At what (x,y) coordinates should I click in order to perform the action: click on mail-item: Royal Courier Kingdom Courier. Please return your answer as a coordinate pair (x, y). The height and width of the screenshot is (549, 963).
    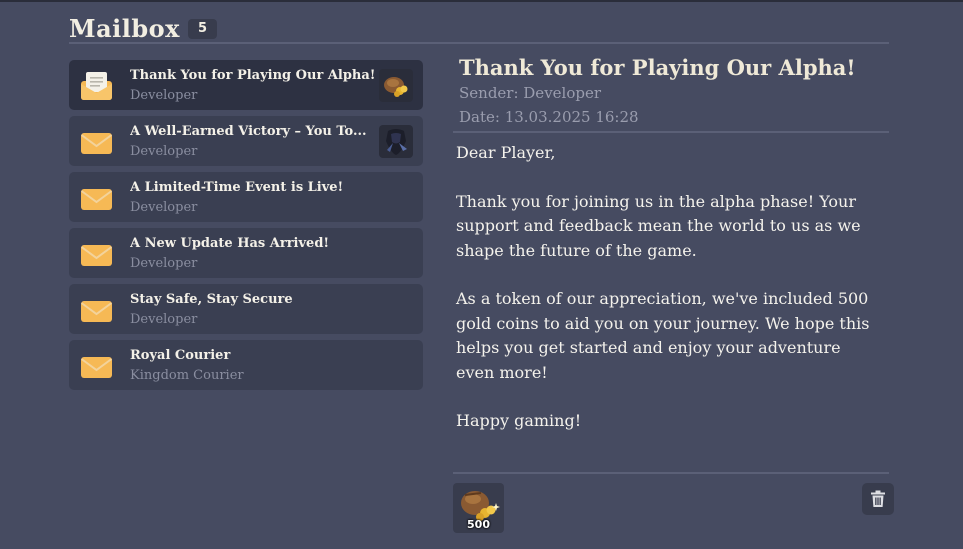
    Looking at the image, I should click on (246, 365).